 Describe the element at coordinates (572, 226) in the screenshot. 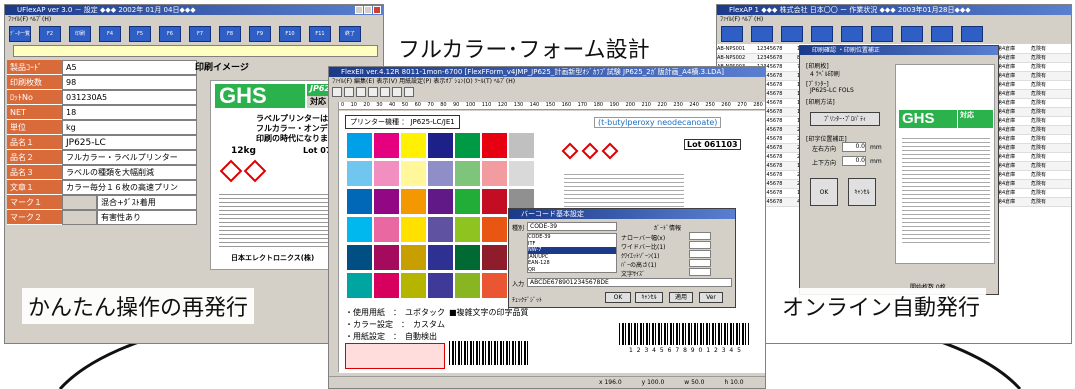

I see `barcode-type-select: CODE-39` at that location.